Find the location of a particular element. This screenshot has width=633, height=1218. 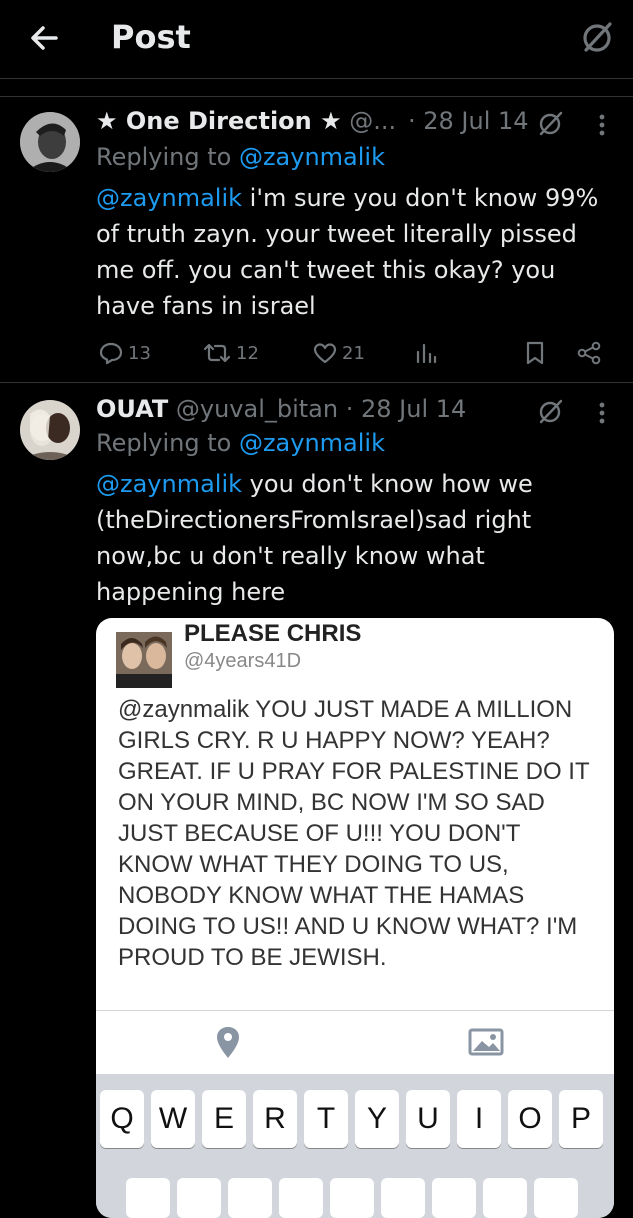

author-line: OUAT @yuval_bitan · 28 Jul 14 is located at coordinates (281, 409).